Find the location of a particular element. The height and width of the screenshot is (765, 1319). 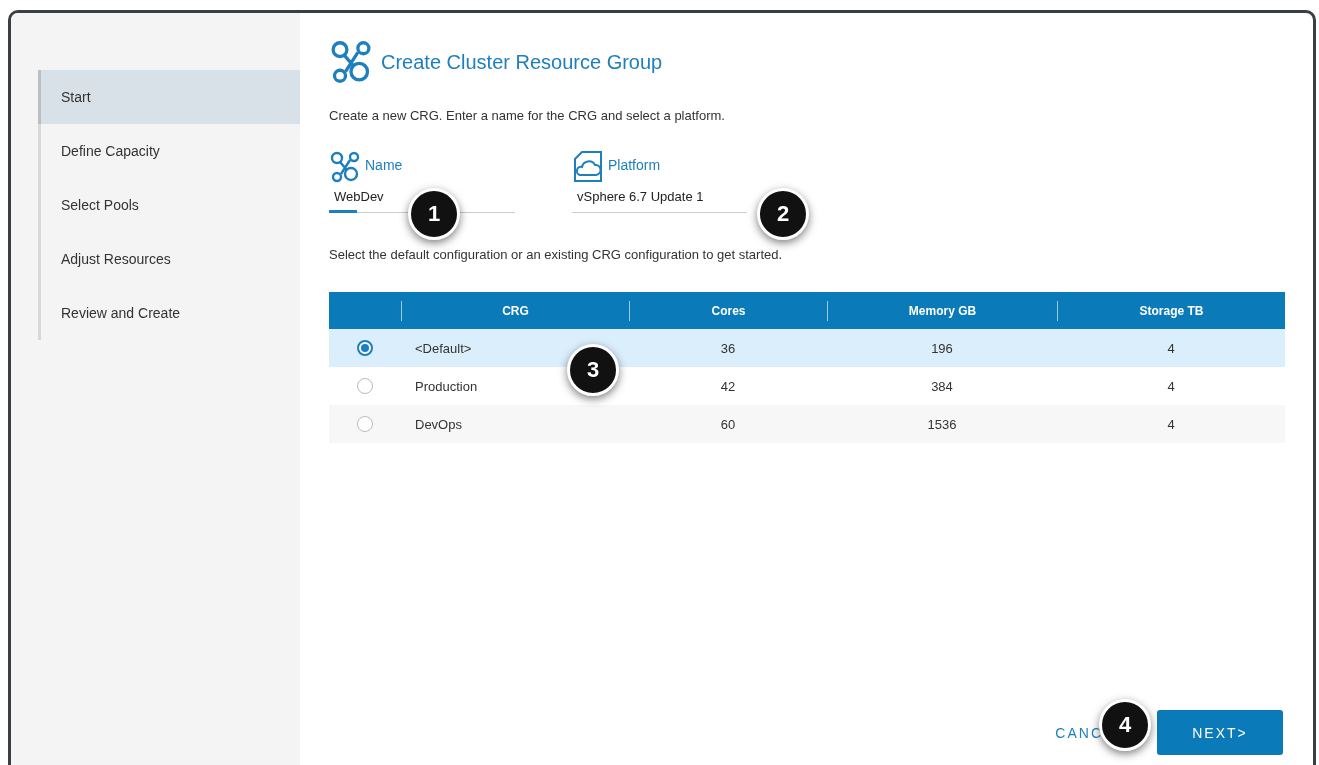

sidebar-item: Adjust Resources is located at coordinates (170, 259).